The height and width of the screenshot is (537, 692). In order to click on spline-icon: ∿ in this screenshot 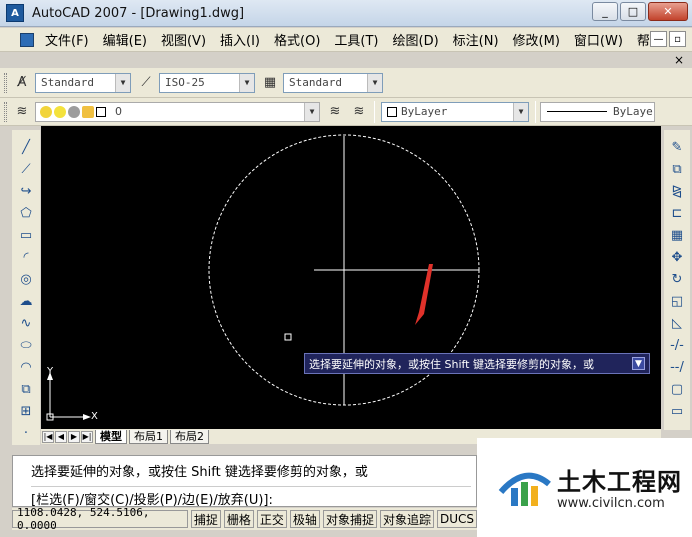, I will do `click(26, 323)`.